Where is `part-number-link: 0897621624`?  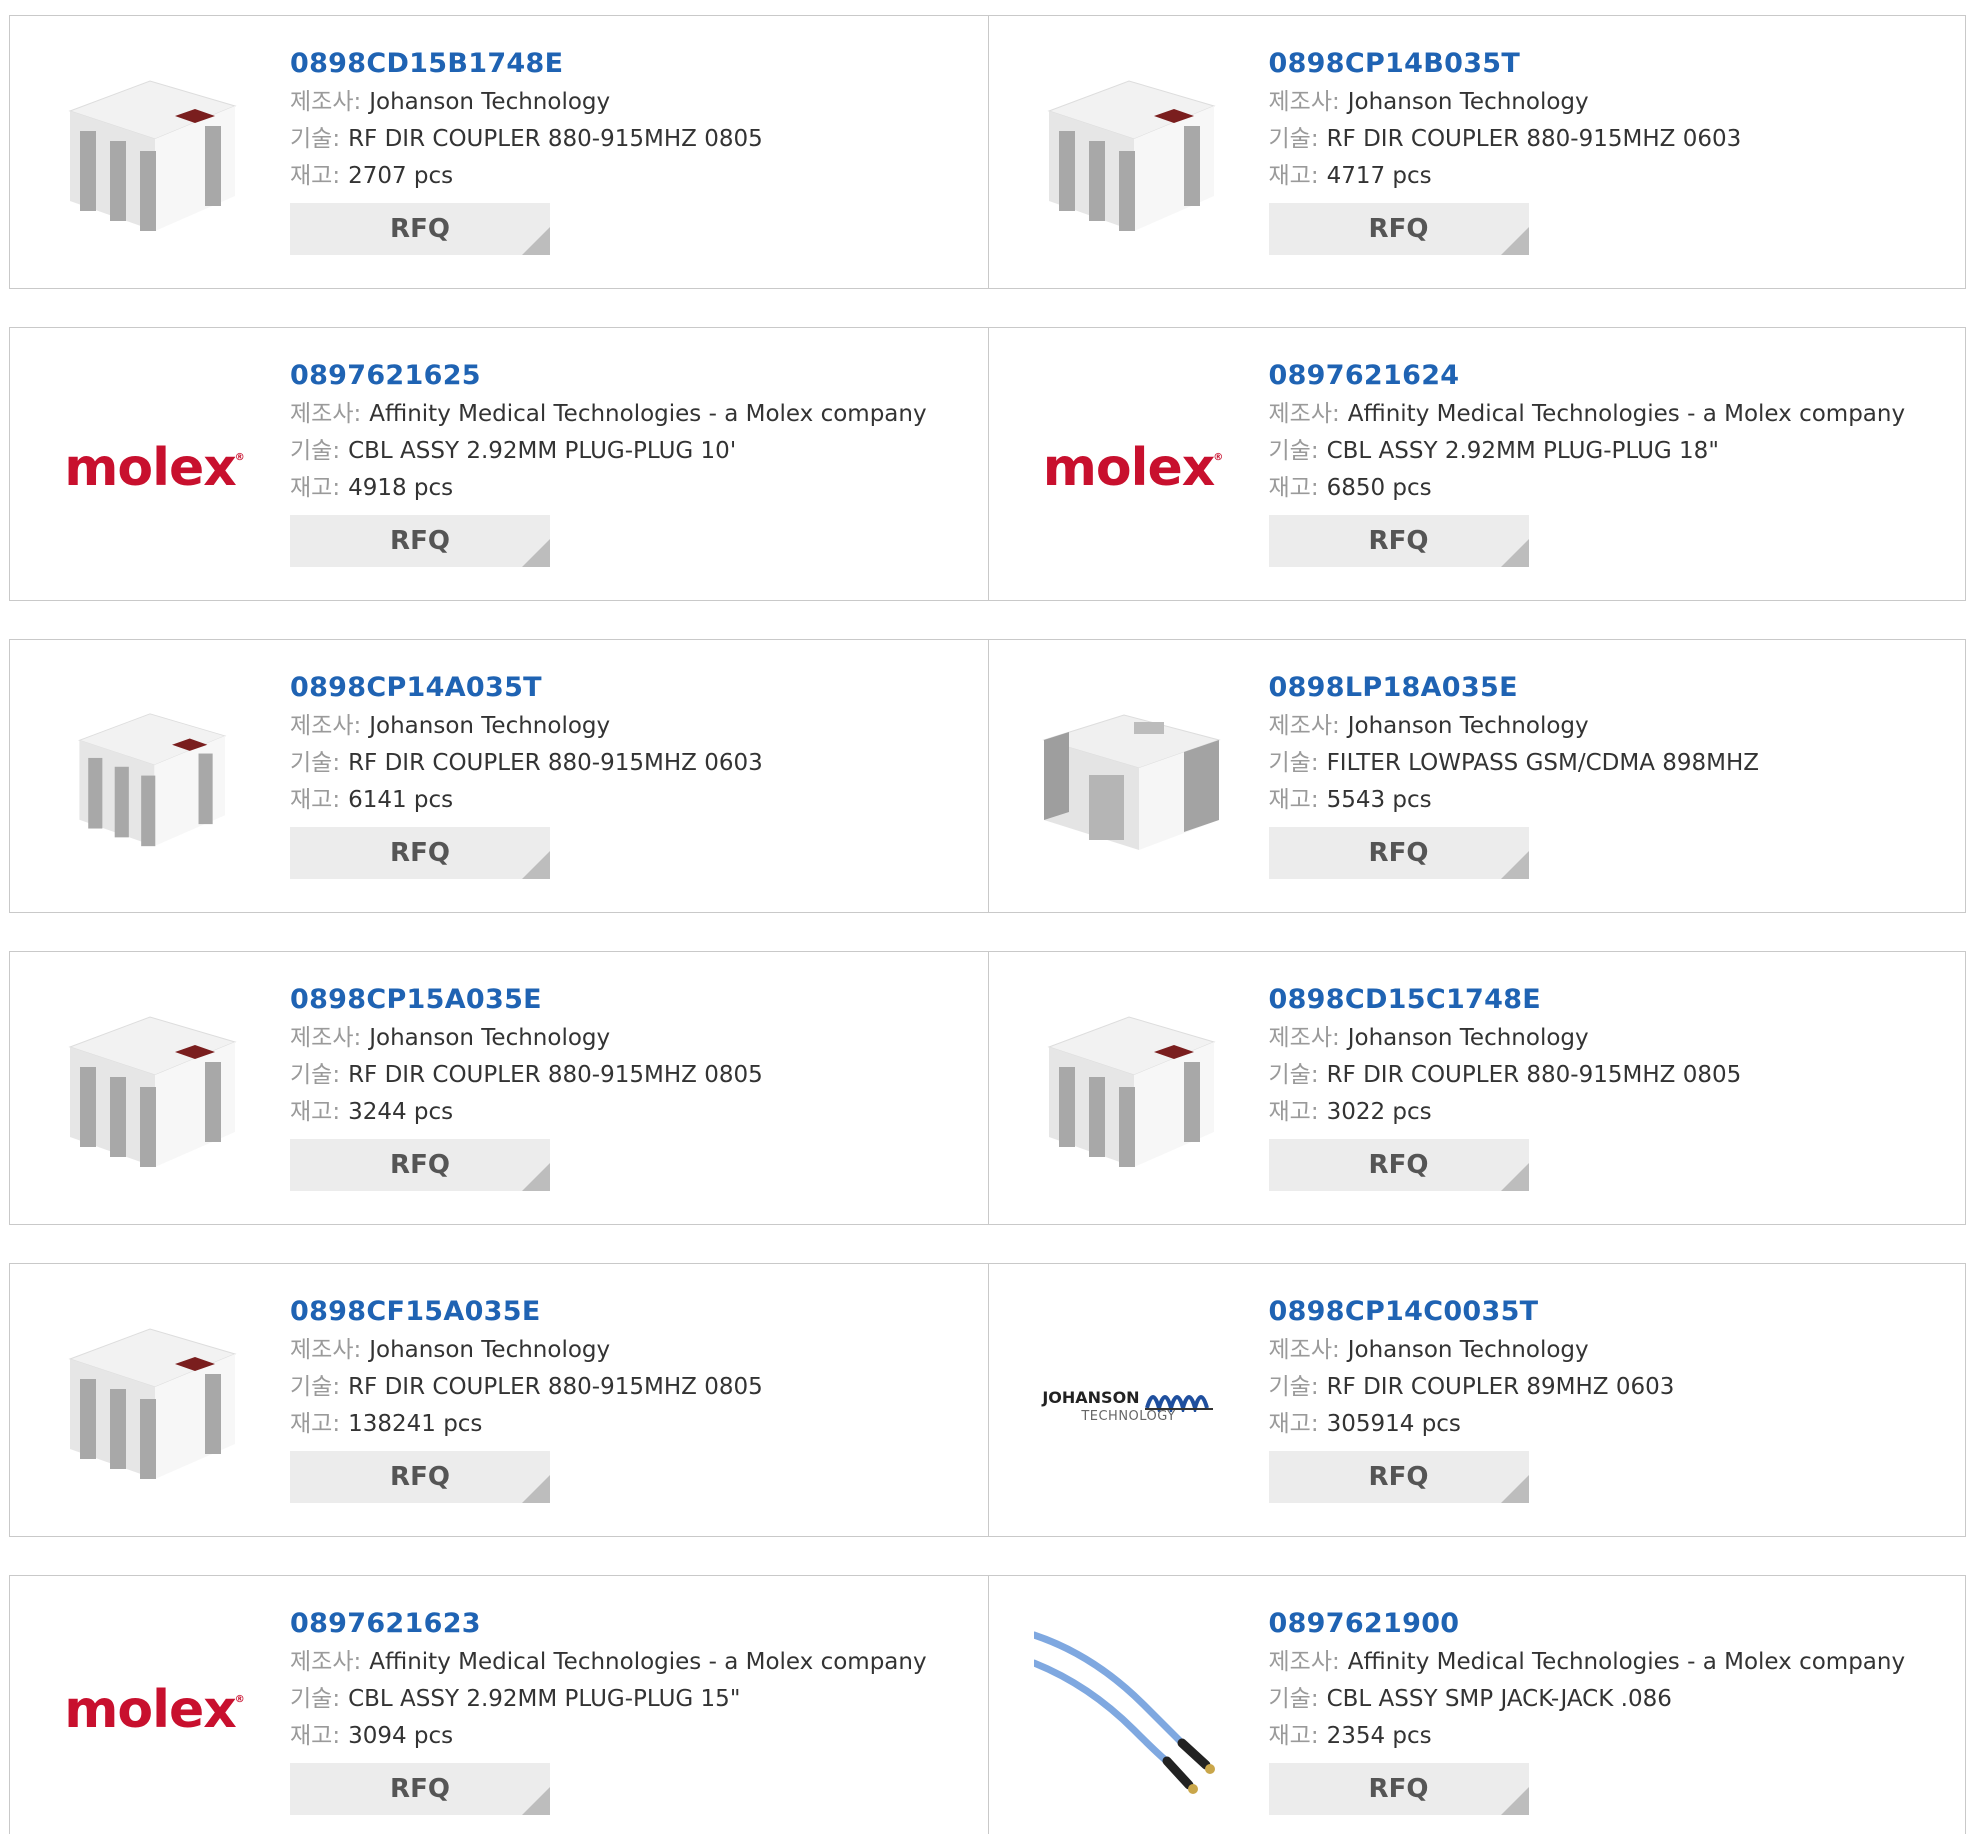 part-number-link: 0897621624 is located at coordinates (1612, 376).